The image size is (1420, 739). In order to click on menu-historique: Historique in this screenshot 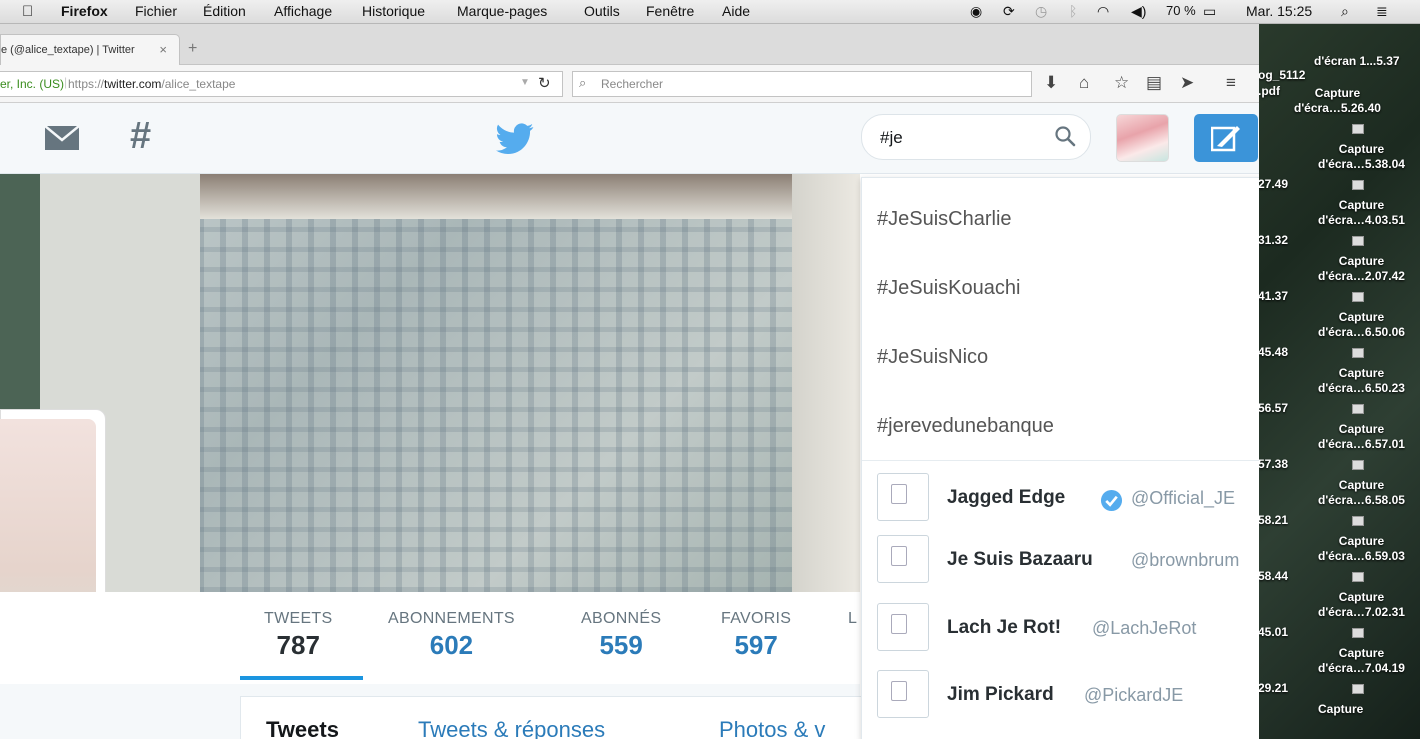, I will do `click(393, 11)`.